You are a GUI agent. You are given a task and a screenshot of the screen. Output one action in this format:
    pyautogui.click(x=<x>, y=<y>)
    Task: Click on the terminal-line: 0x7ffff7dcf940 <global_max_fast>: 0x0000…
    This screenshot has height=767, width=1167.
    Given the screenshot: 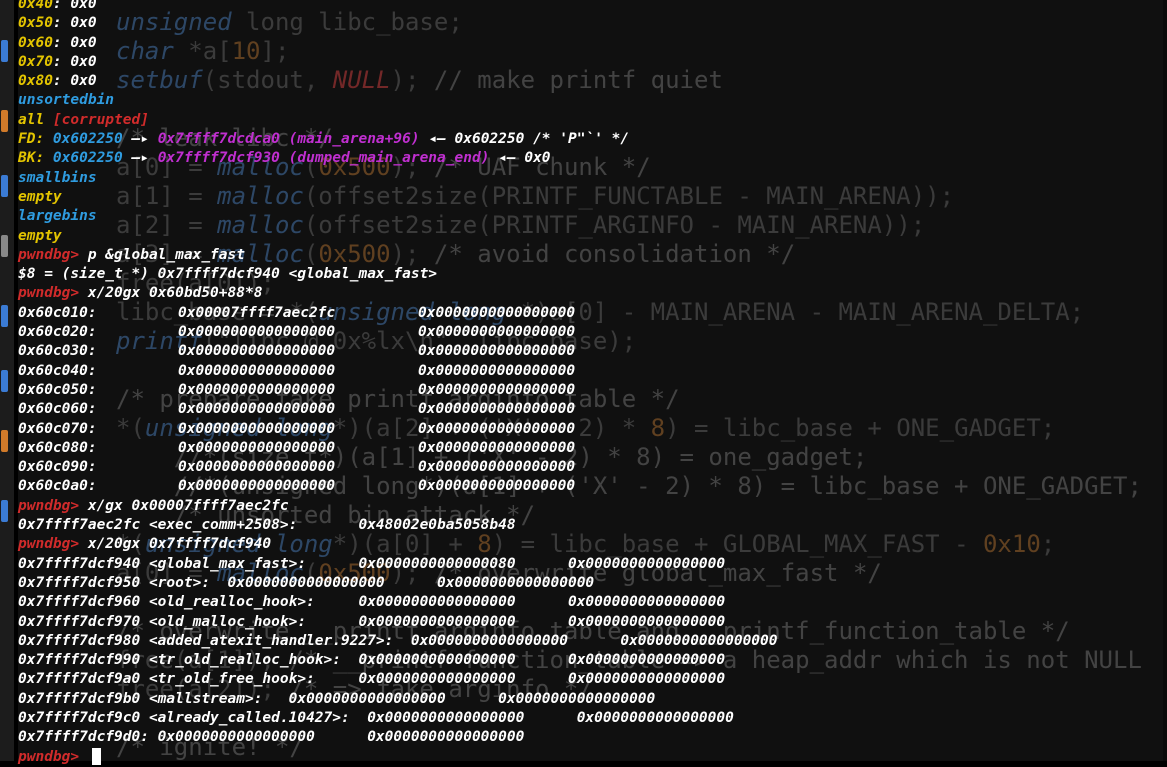 What is the action you would take?
    pyautogui.click(x=592, y=564)
    